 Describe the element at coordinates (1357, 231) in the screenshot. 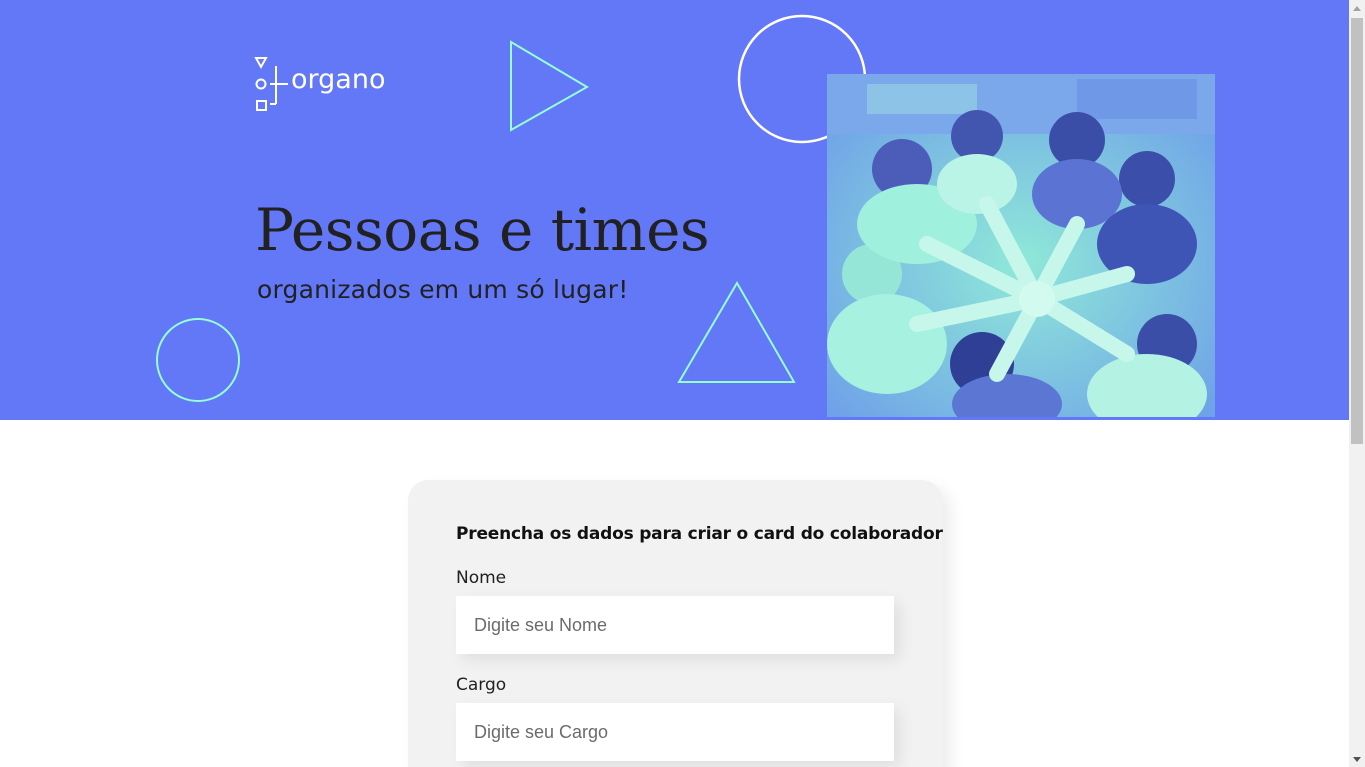

I see `scrollbar-thumb` at that location.